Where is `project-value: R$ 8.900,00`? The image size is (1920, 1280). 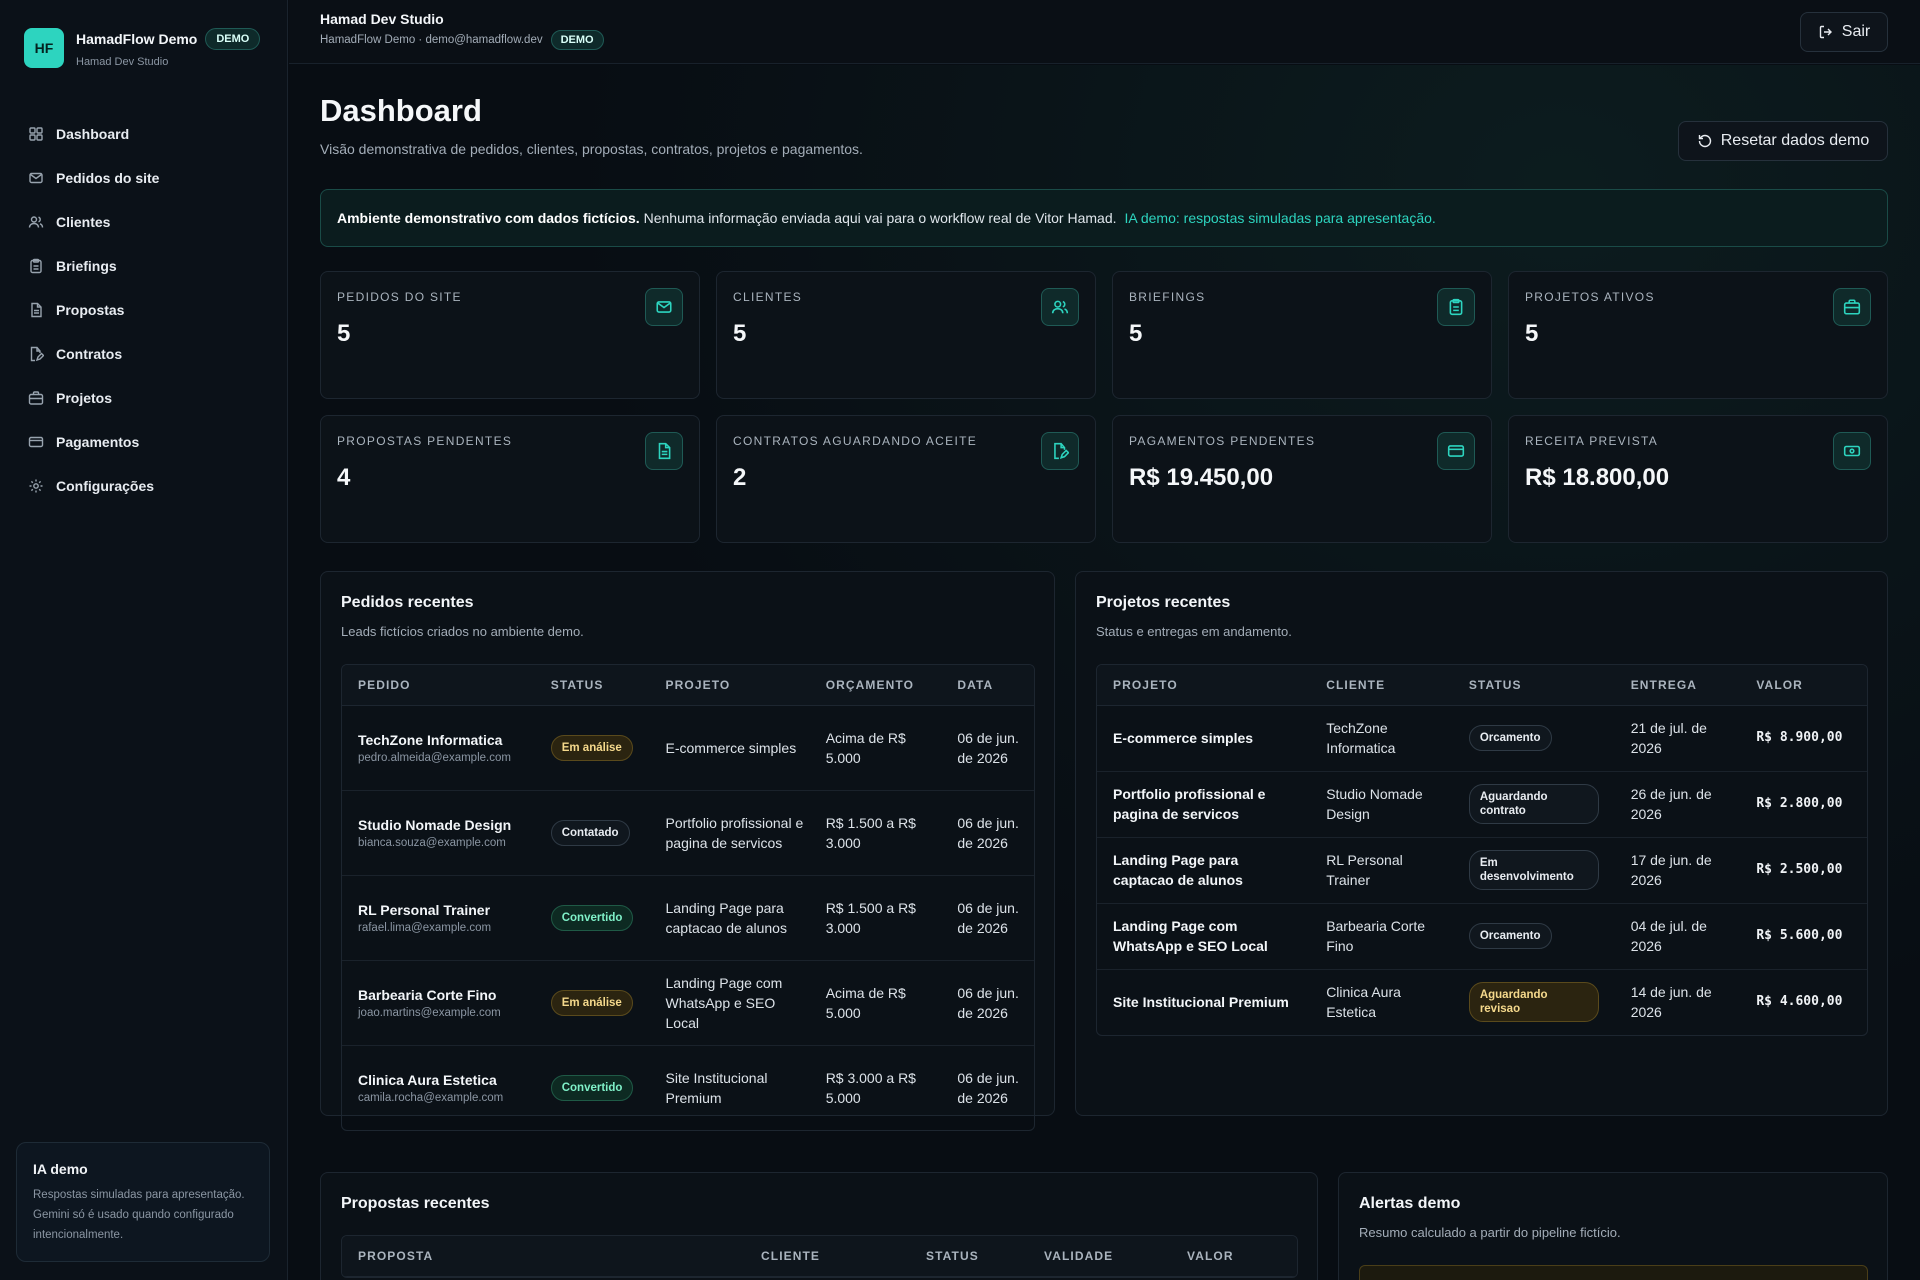 project-value: R$ 8.900,00 is located at coordinates (1803, 738).